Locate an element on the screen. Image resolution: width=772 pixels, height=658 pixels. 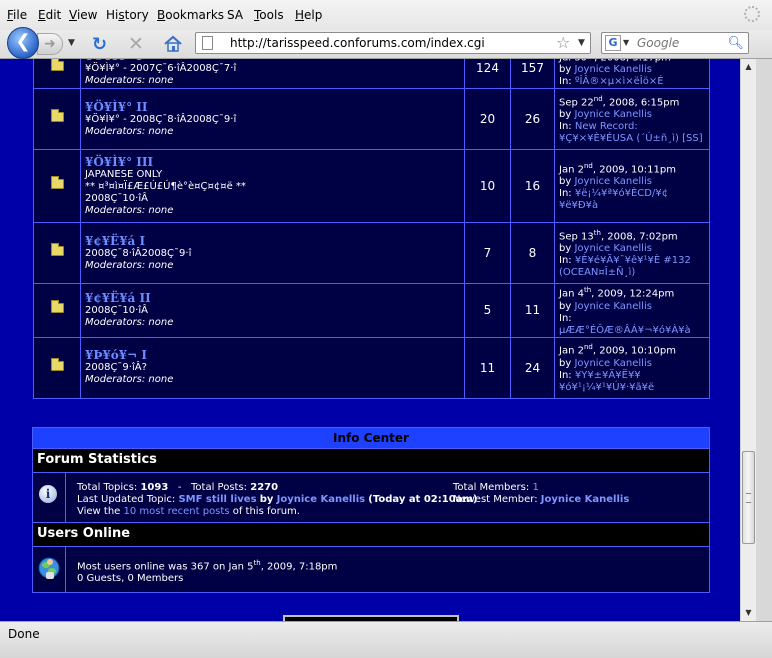
last-post-date: Jan 4th, 2009, 12:24pm is located at coordinates (632, 292).